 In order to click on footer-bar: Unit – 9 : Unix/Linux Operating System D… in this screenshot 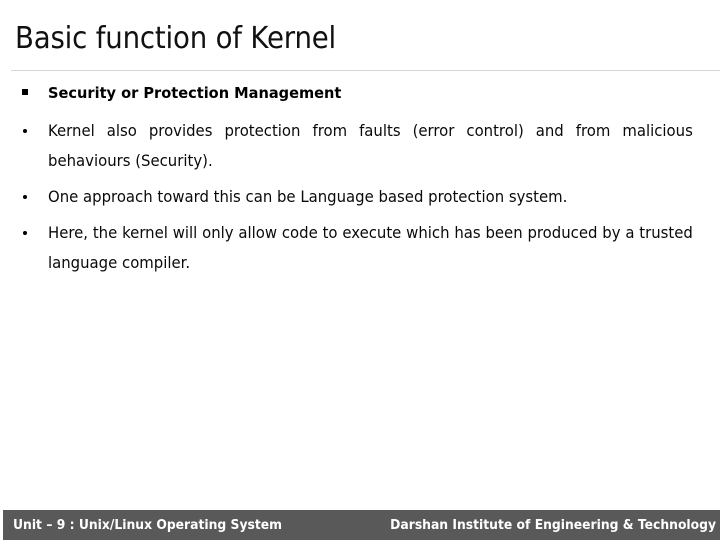, I will do `click(361, 525)`.